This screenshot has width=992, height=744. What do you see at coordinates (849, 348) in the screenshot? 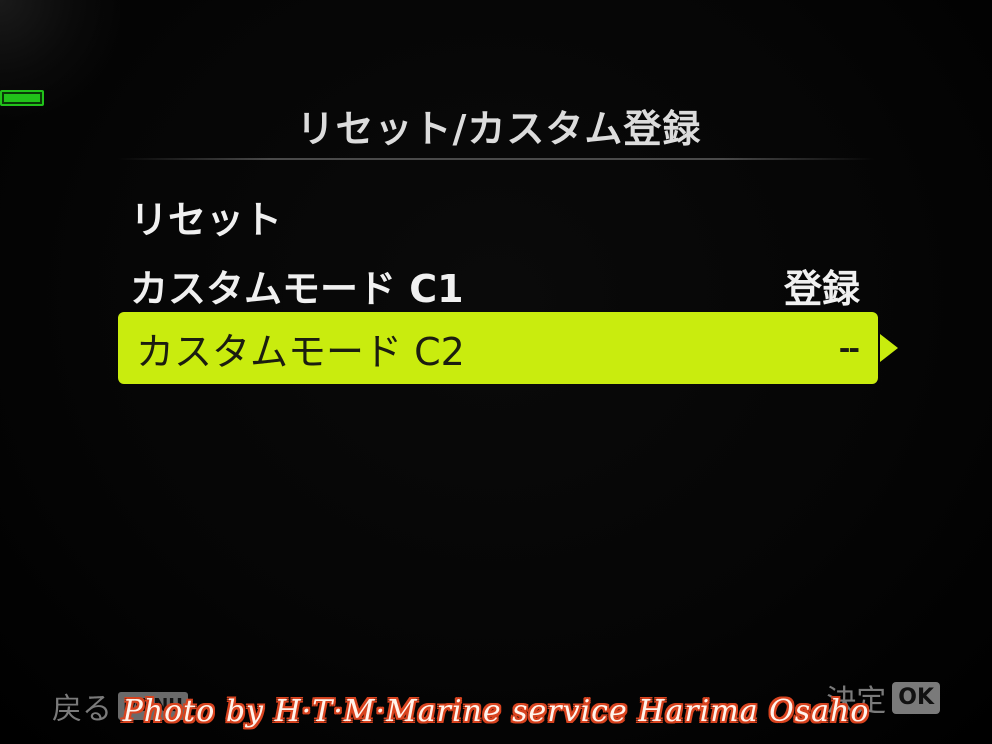
I see `menu-item-value: --` at bounding box center [849, 348].